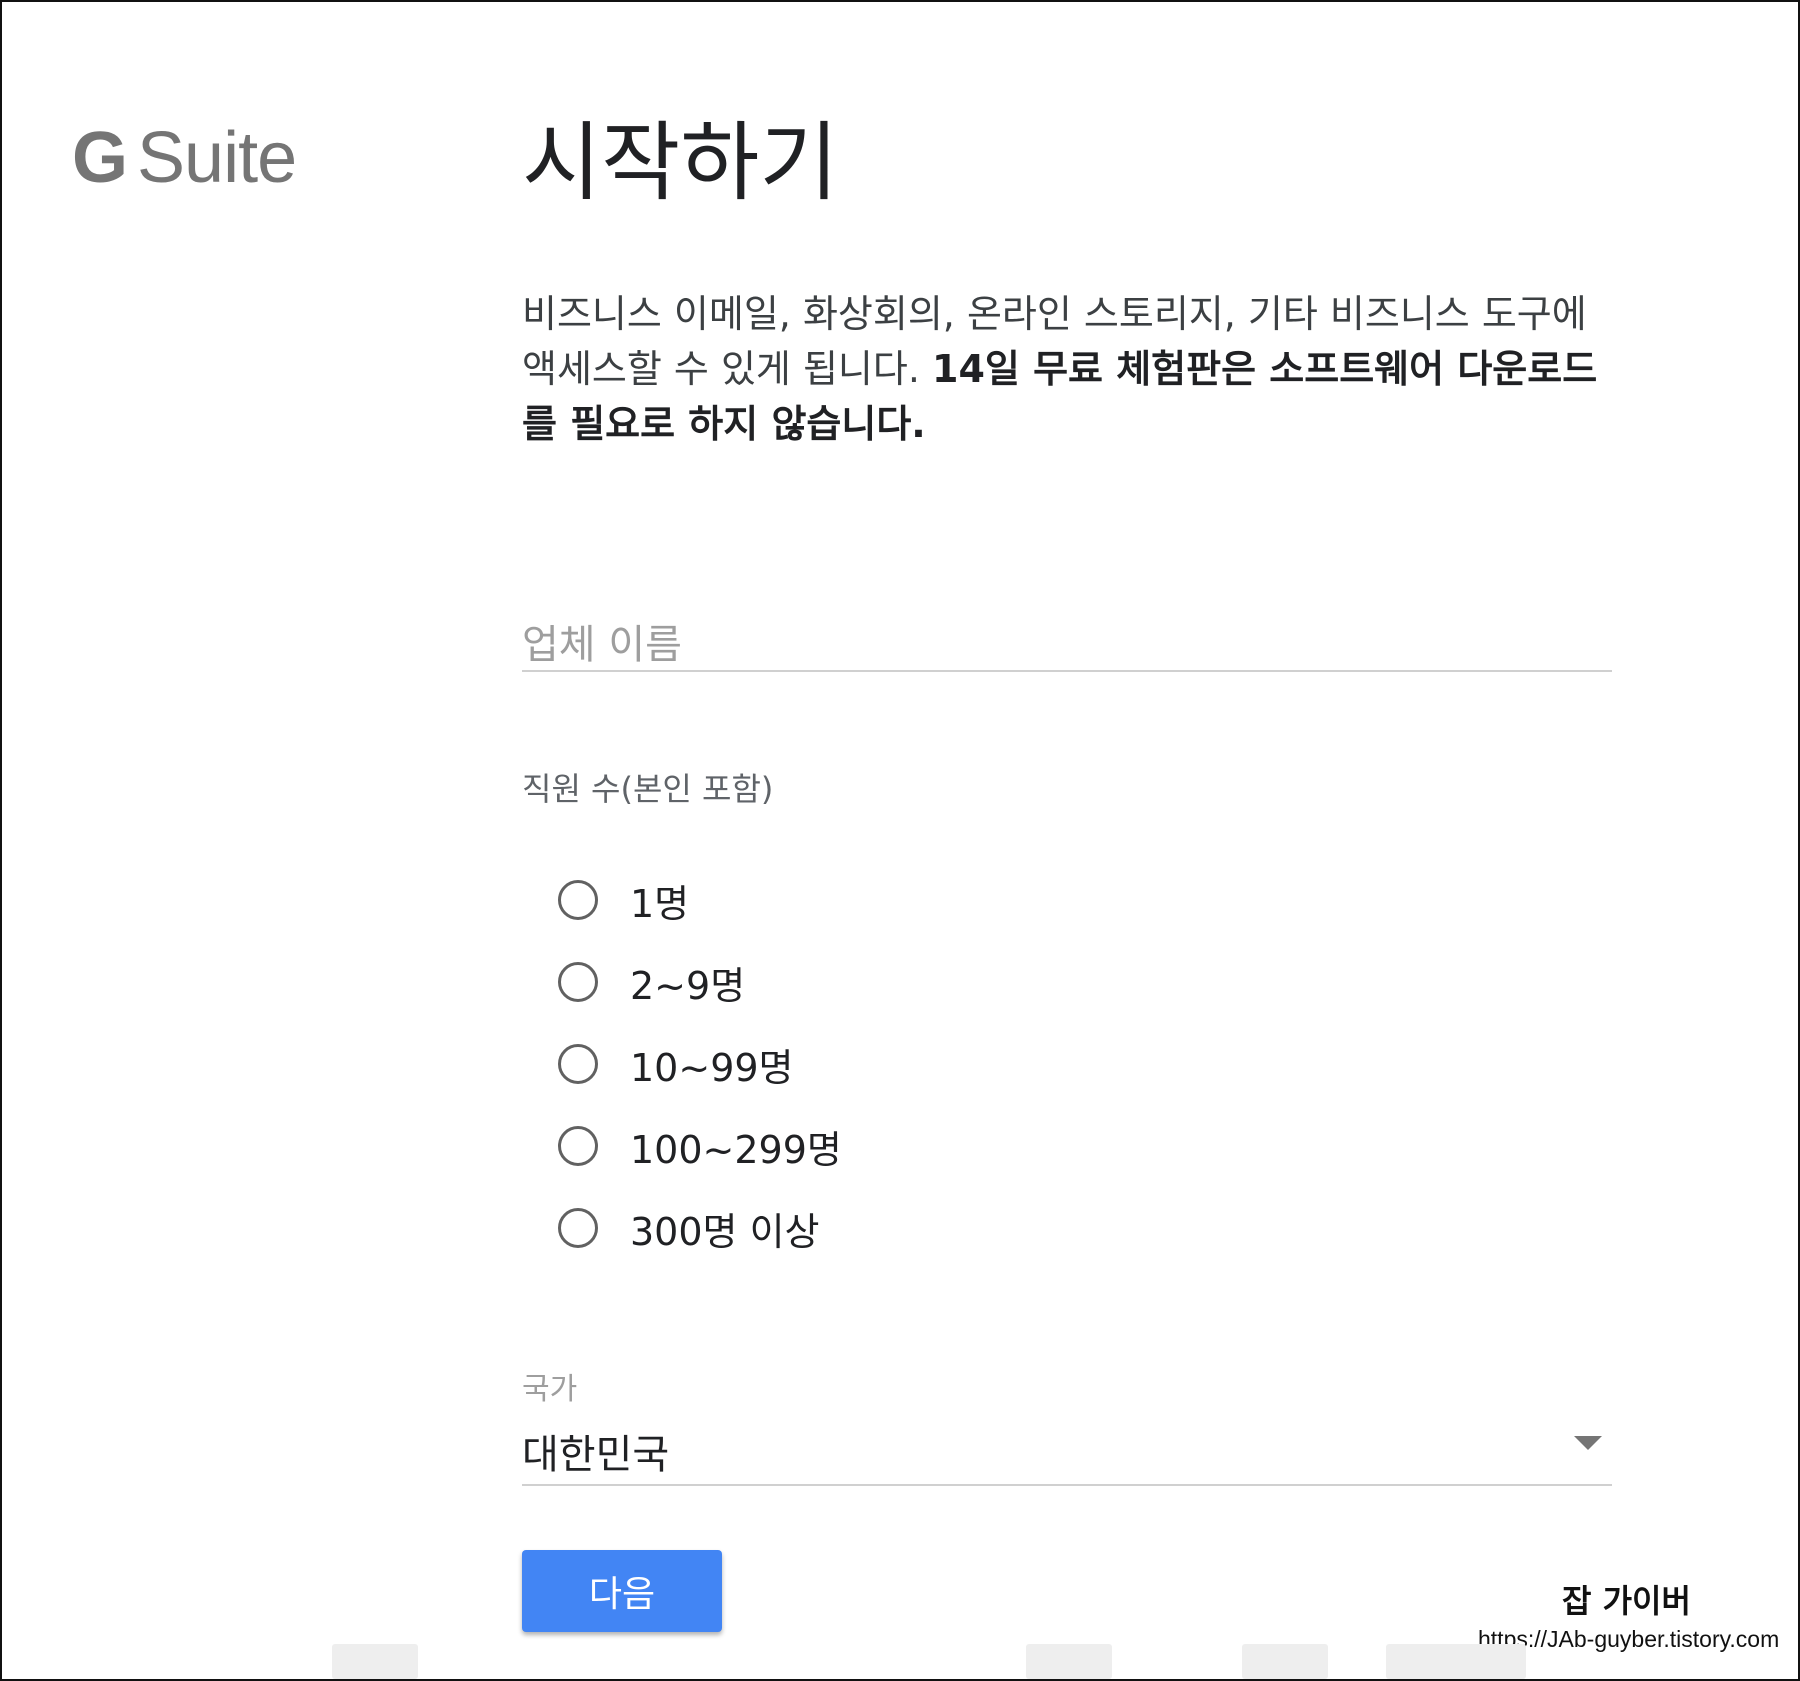 This screenshot has width=1800, height=1681. Describe the element at coordinates (217, 158) in the screenshot. I see `logo-suite: Suite` at that location.